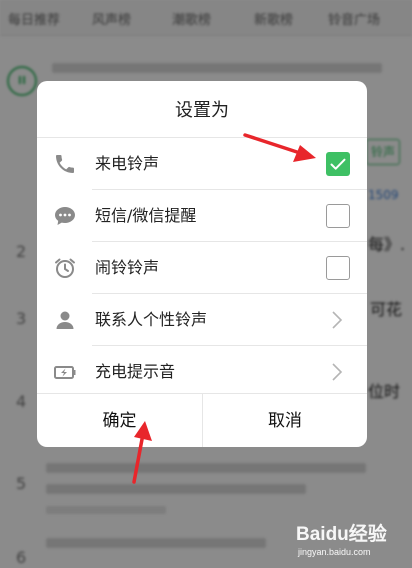 The height and width of the screenshot is (568, 412). I want to click on dialog-button-bar: 确定 取消, so click(202, 420).